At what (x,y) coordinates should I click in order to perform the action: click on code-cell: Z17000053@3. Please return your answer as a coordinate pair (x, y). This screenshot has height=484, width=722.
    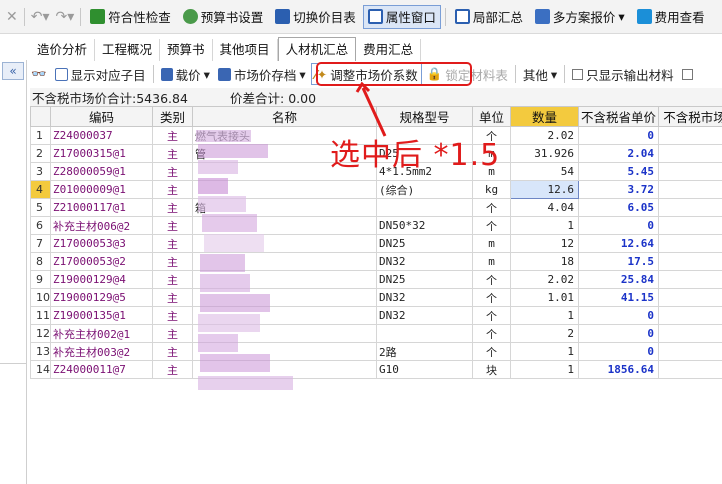
    Looking at the image, I should click on (101, 243).